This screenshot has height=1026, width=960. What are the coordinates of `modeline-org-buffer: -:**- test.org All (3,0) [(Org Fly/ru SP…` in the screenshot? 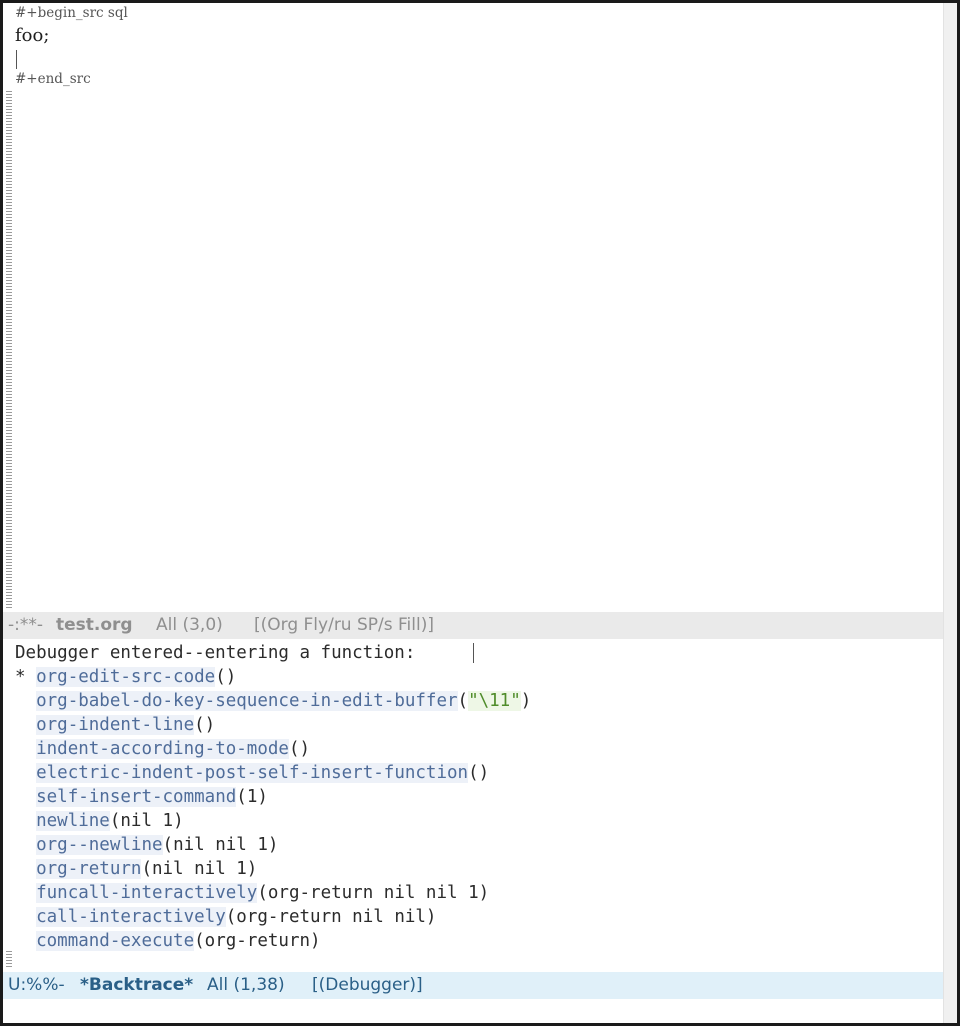 It's located at (473, 625).